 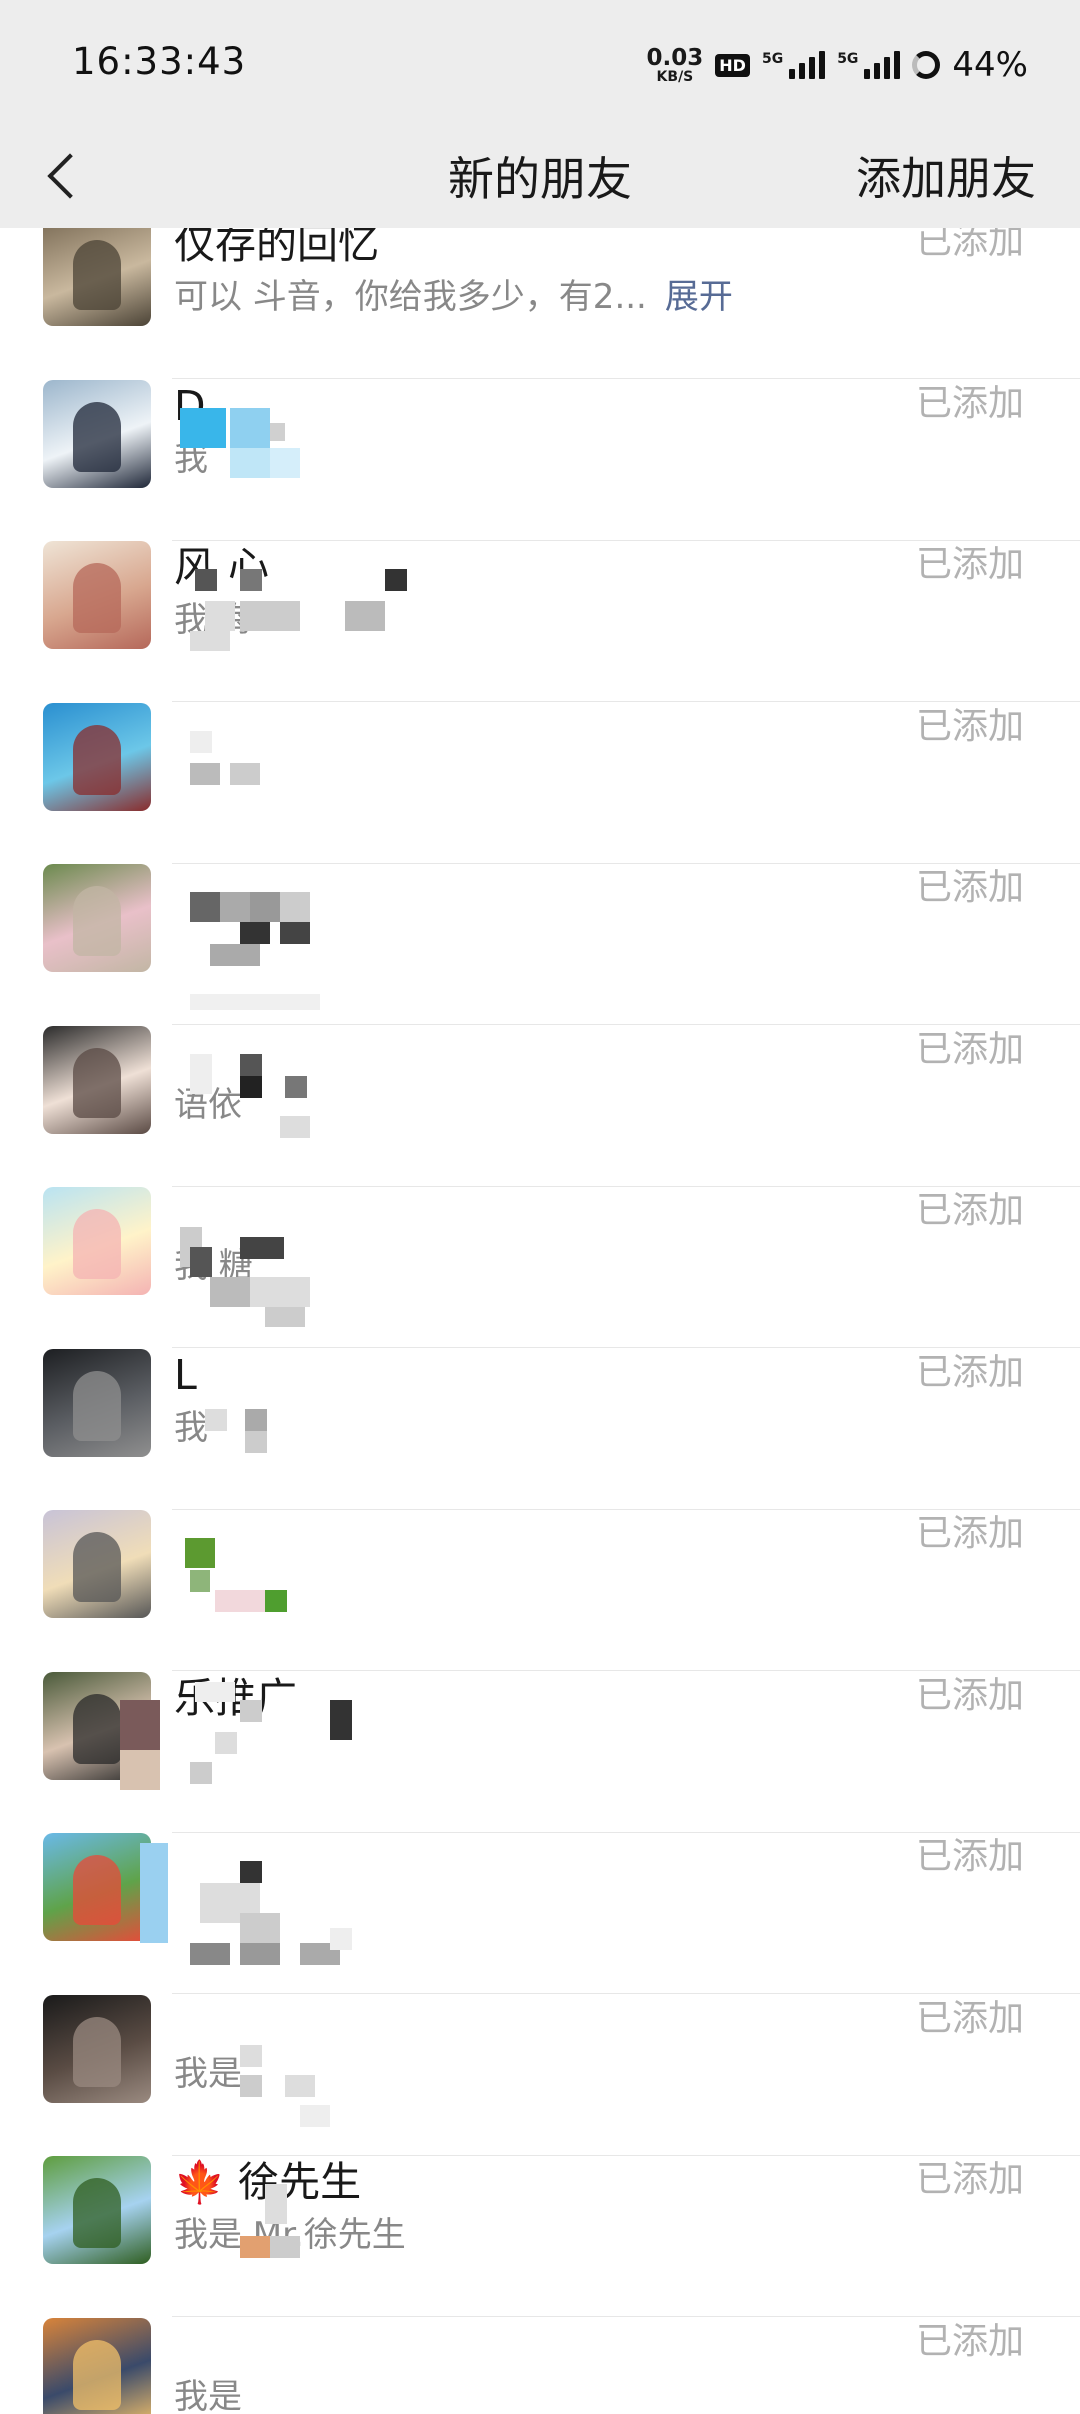 What do you see at coordinates (732, 65) in the screenshot?
I see `hd-voice-icon: HD` at bounding box center [732, 65].